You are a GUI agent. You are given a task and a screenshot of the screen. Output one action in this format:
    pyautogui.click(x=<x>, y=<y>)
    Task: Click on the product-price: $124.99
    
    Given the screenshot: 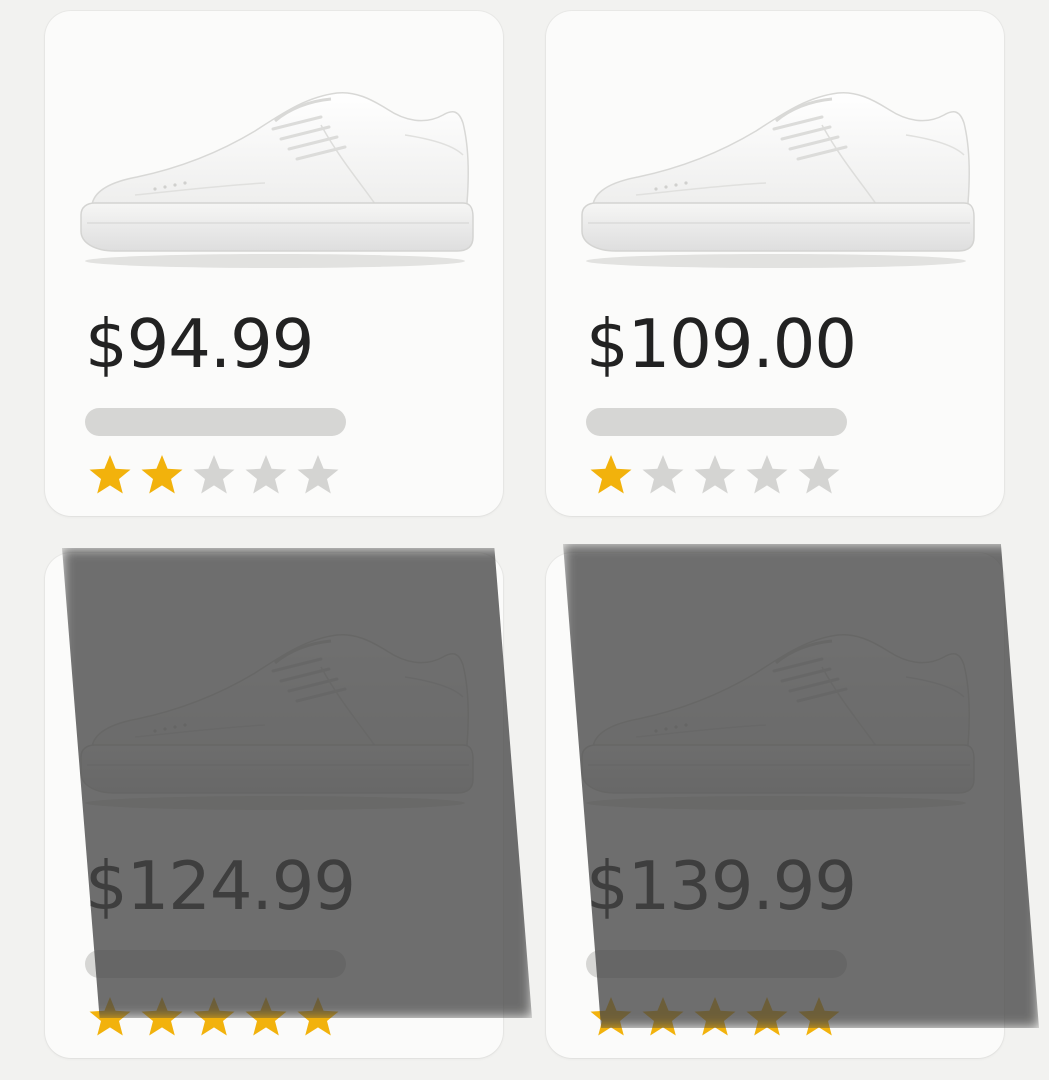 What is the action you would take?
    pyautogui.click(x=220, y=886)
    